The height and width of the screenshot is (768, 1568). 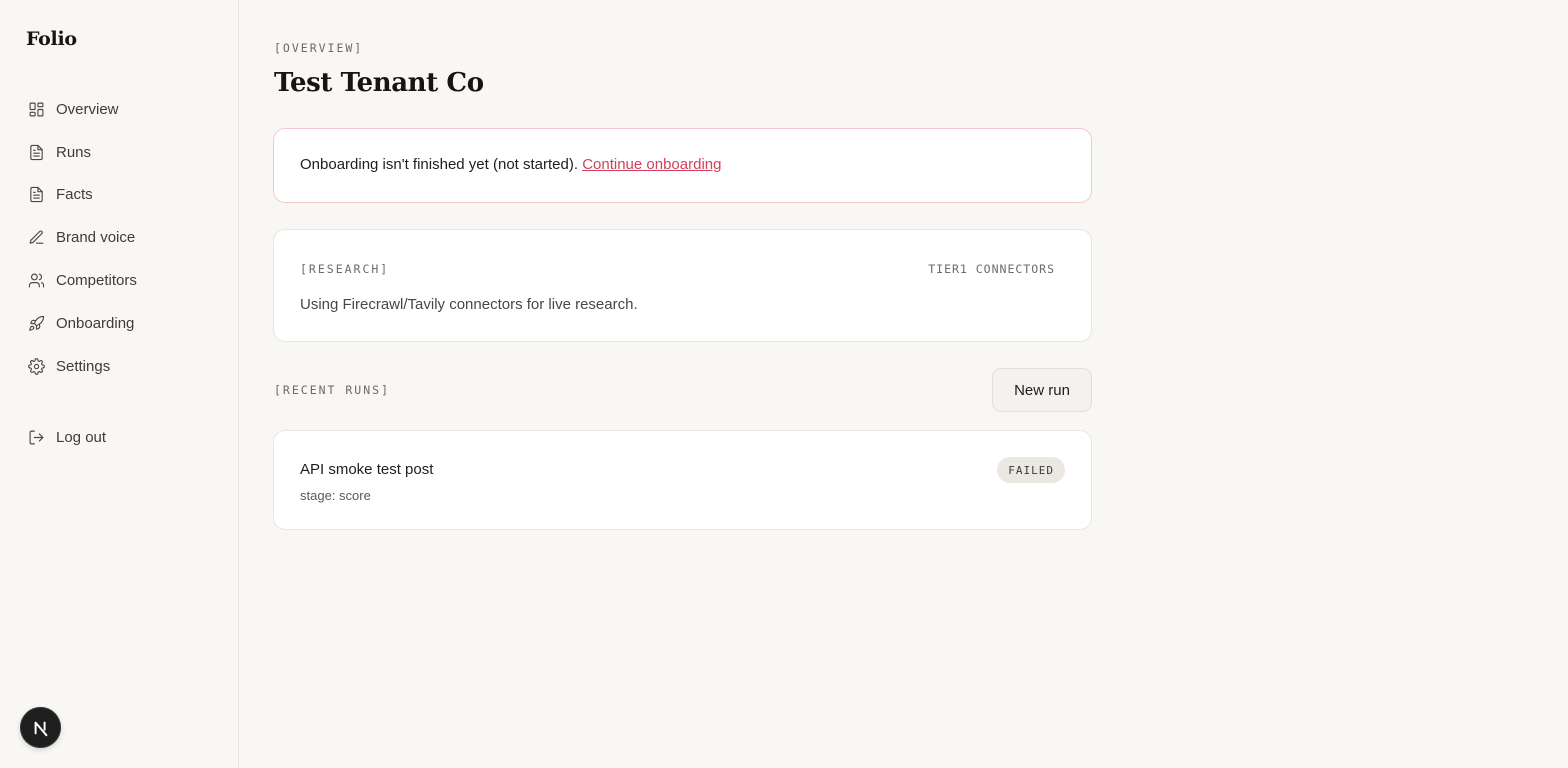 What do you see at coordinates (1042, 390) in the screenshot?
I see `new-run-button: New run` at bounding box center [1042, 390].